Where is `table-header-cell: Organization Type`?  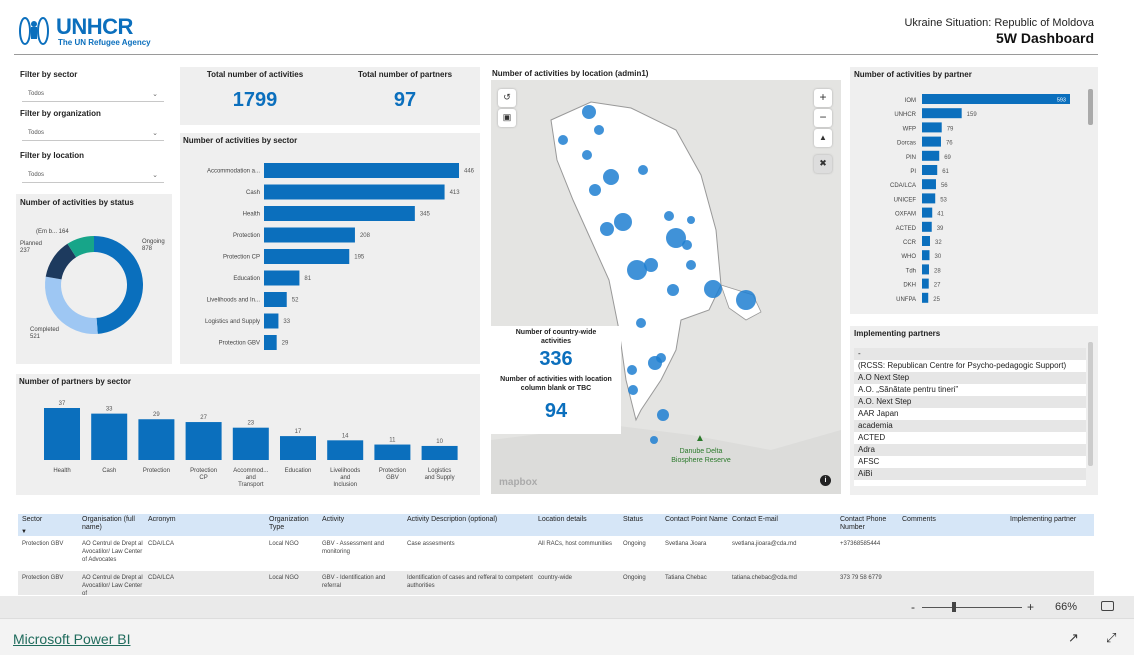
table-header-cell: Organization Type is located at coordinates (294, 524).